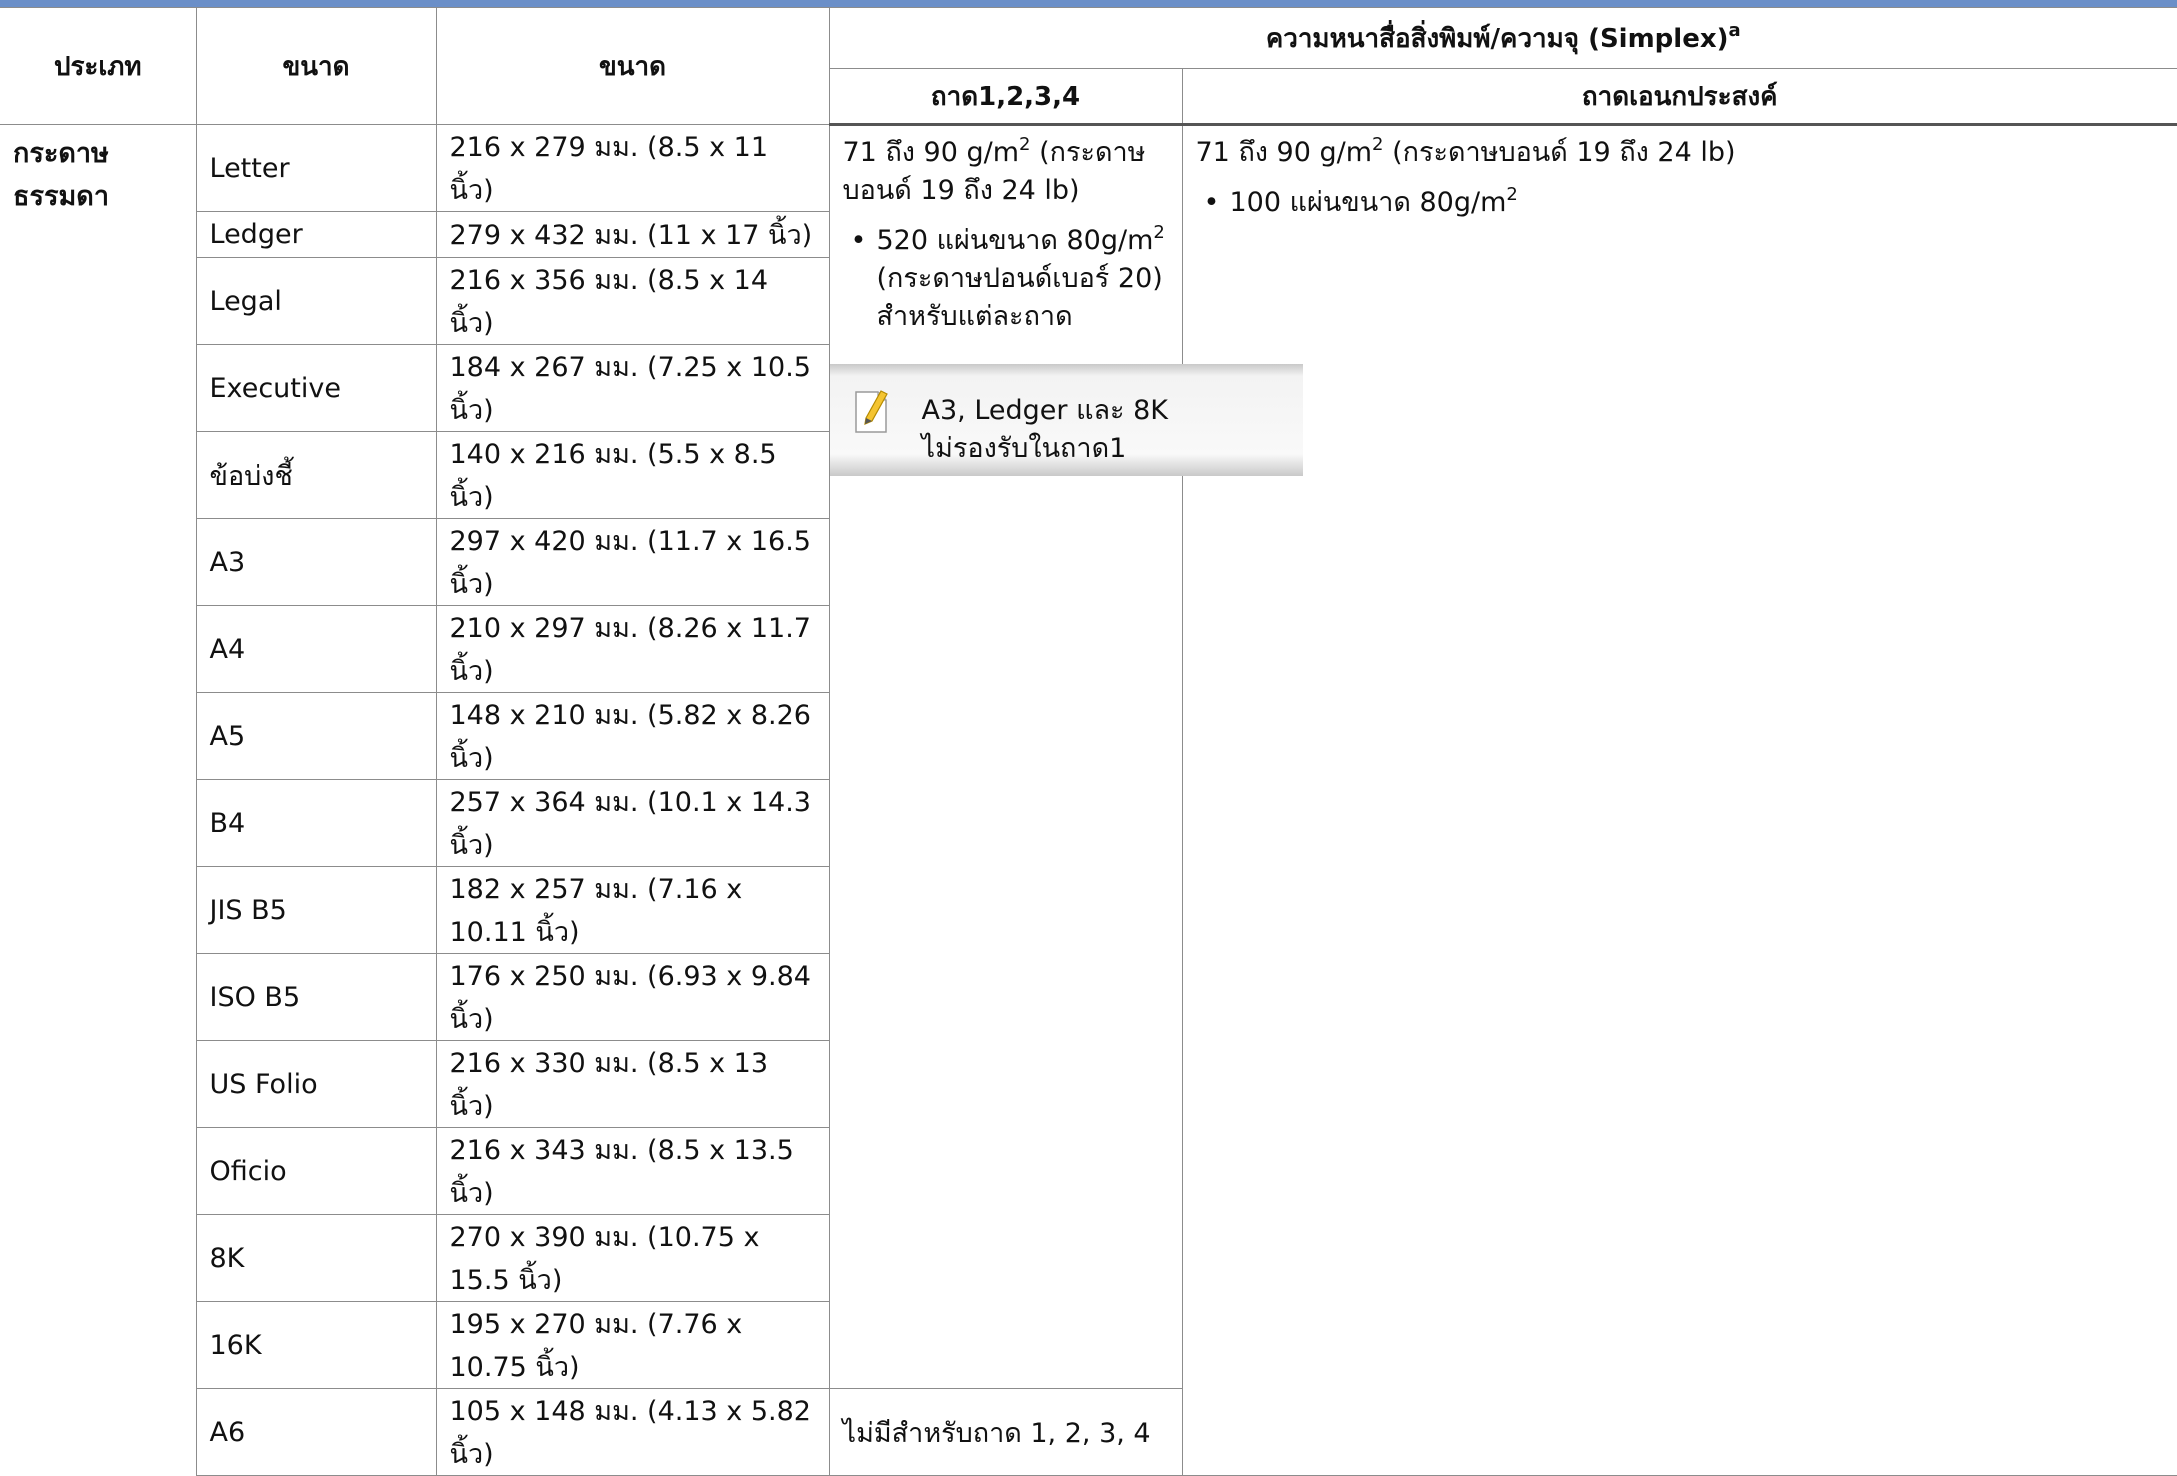  What do you see at coordinates (1679, 97) in the screenshot?
I see `header-mp-tray: ถาดเอนกประสงค์` at bounding box center [1679, 97].